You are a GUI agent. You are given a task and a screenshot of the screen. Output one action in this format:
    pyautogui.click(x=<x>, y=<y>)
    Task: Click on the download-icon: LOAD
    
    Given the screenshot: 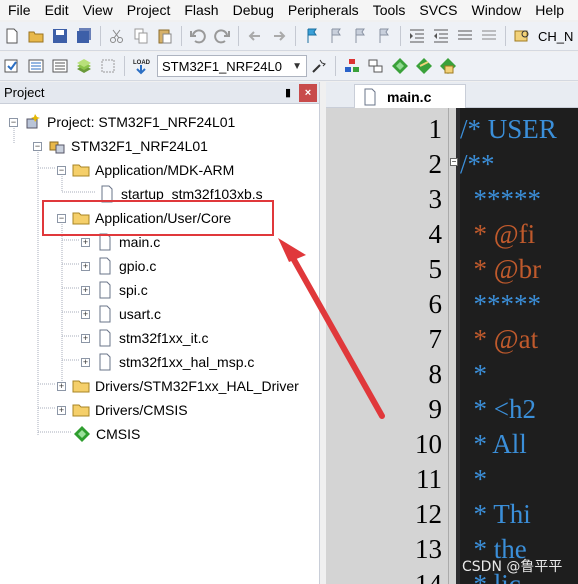 What is the action you would take?
    pyautogui.click(x=141, y=66)
    